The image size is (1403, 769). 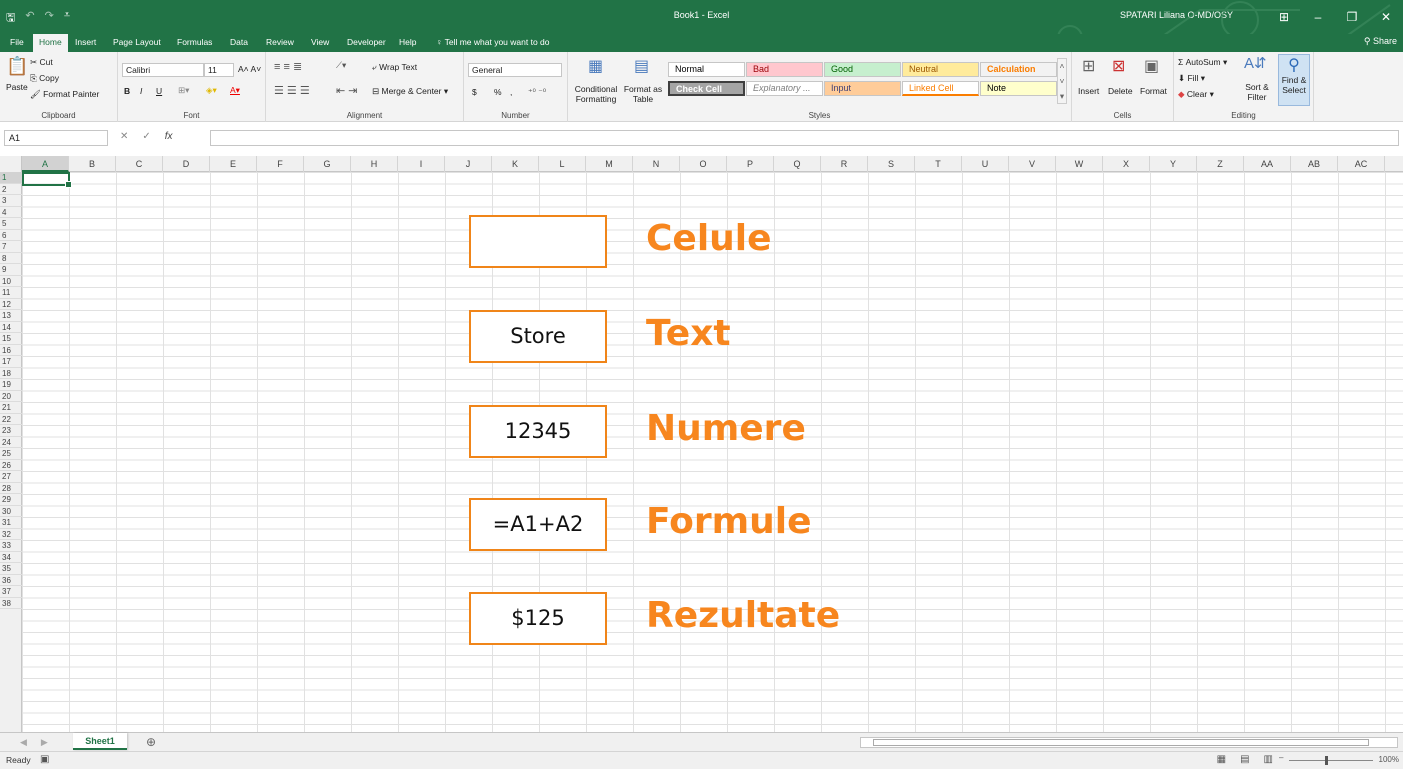 I want to click on row-header-16: 16, so click(x=11, y=350).